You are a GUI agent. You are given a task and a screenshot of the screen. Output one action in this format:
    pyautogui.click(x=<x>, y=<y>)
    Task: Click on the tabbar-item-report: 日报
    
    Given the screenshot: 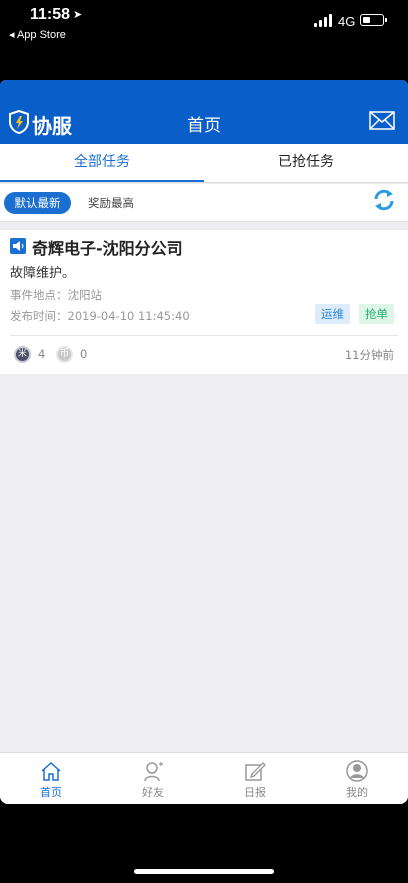 What is the action you would take?
    pyautogui.click(x=255, y=778)
    